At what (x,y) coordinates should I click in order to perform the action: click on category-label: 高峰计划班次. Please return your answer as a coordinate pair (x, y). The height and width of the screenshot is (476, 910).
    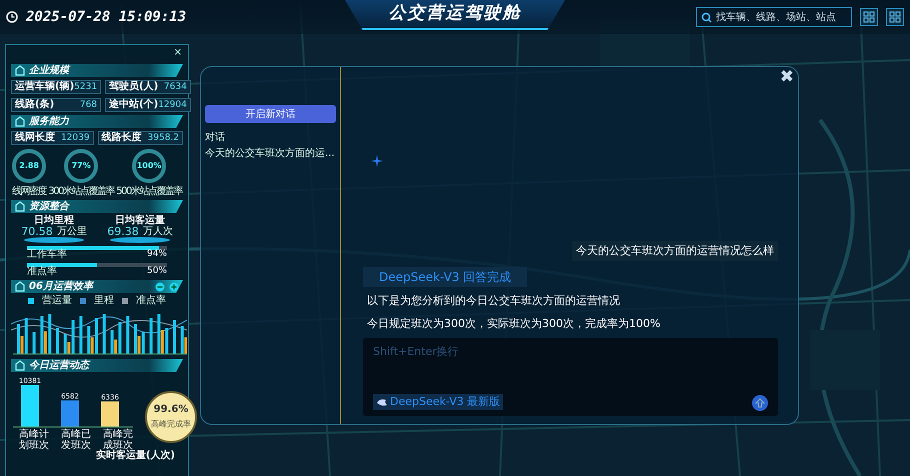
    Looking at the image, I should click on (34, 440).